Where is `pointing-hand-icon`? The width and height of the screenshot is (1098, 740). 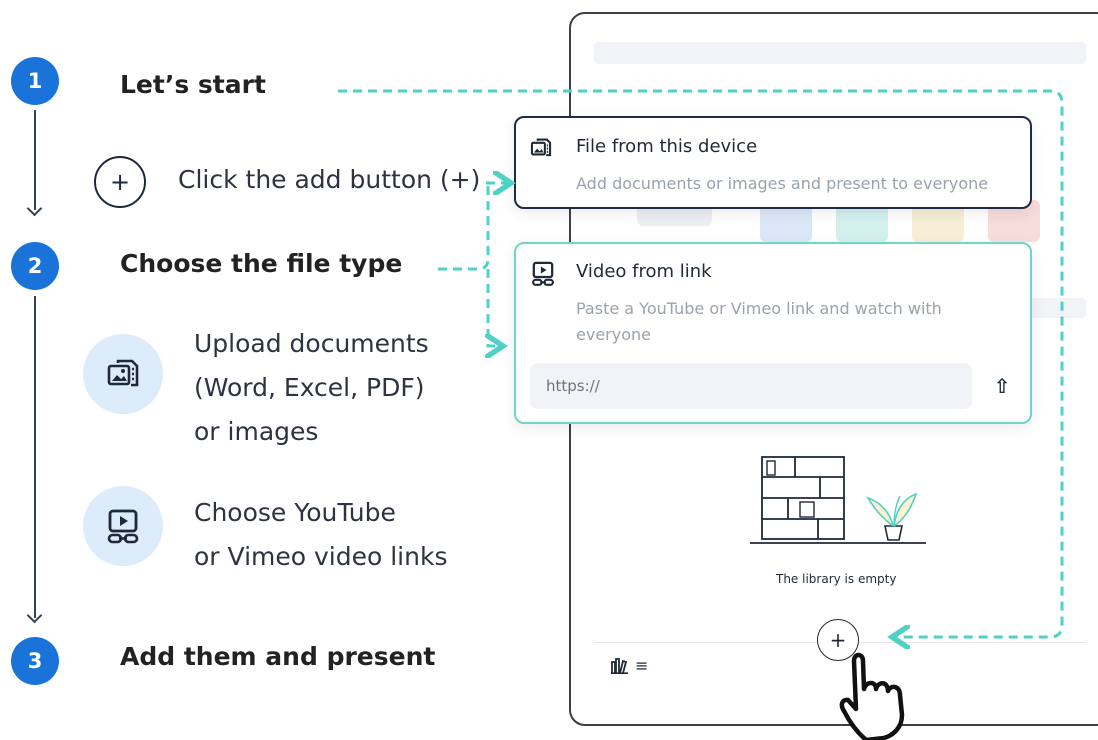
pointing-hand-icon is located at coordinates (872, 696).